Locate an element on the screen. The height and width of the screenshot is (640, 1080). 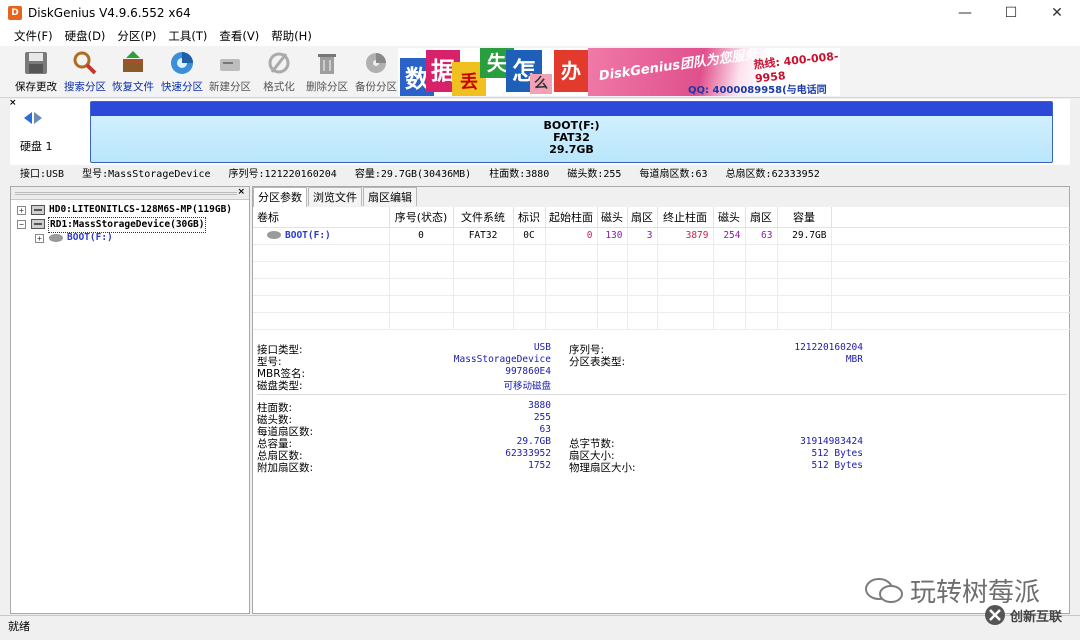
toolbar-label: 新建分区 is located at coordinates (230, 87).